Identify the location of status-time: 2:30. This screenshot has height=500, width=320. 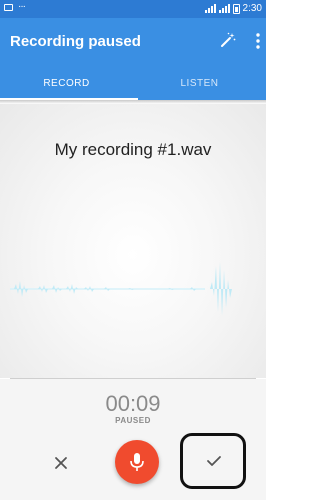
(252, 8).